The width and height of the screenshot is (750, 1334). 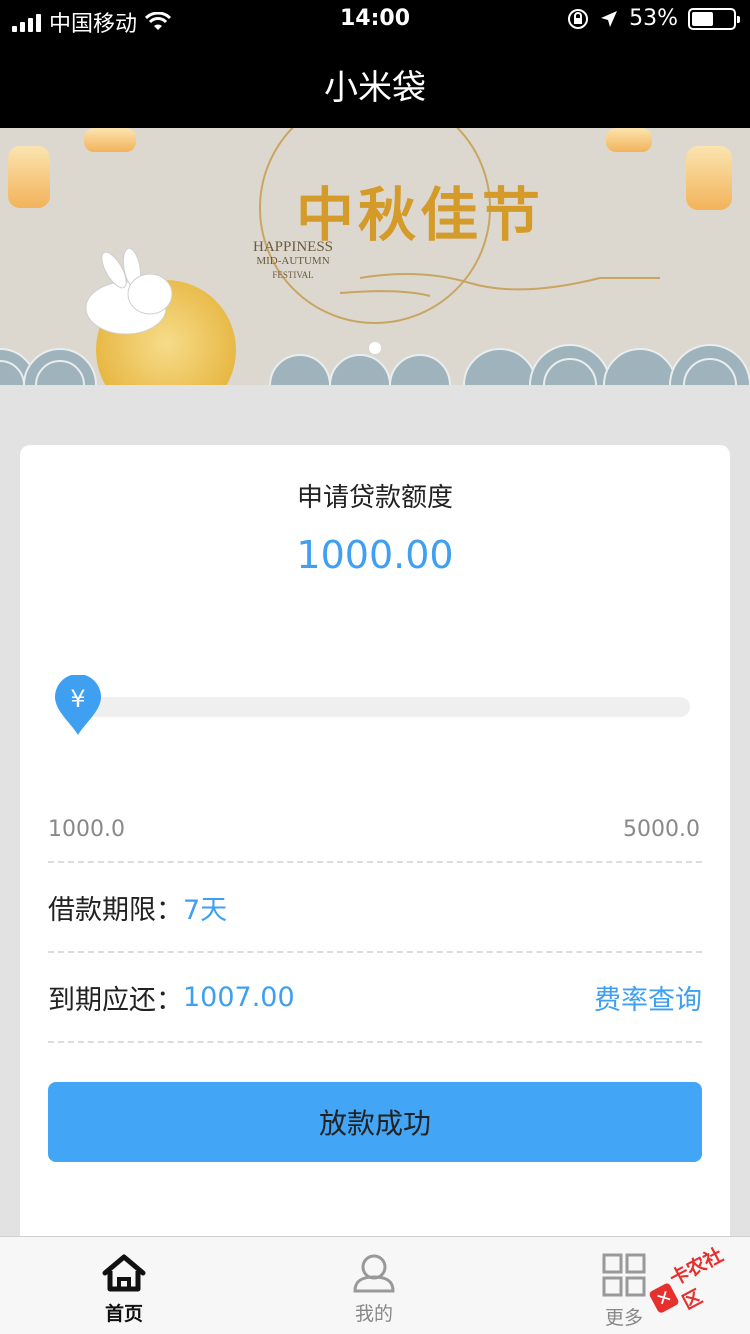 I want to click on grid-icon, so click(x=624, y=1275).